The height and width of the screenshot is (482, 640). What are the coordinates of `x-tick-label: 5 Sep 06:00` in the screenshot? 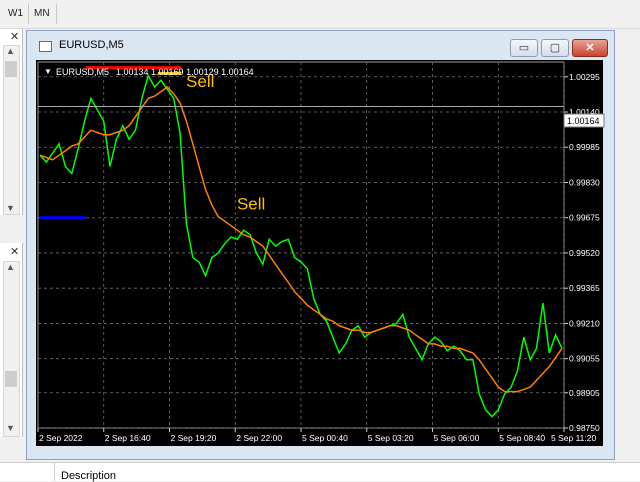 It's located at (457, 438).